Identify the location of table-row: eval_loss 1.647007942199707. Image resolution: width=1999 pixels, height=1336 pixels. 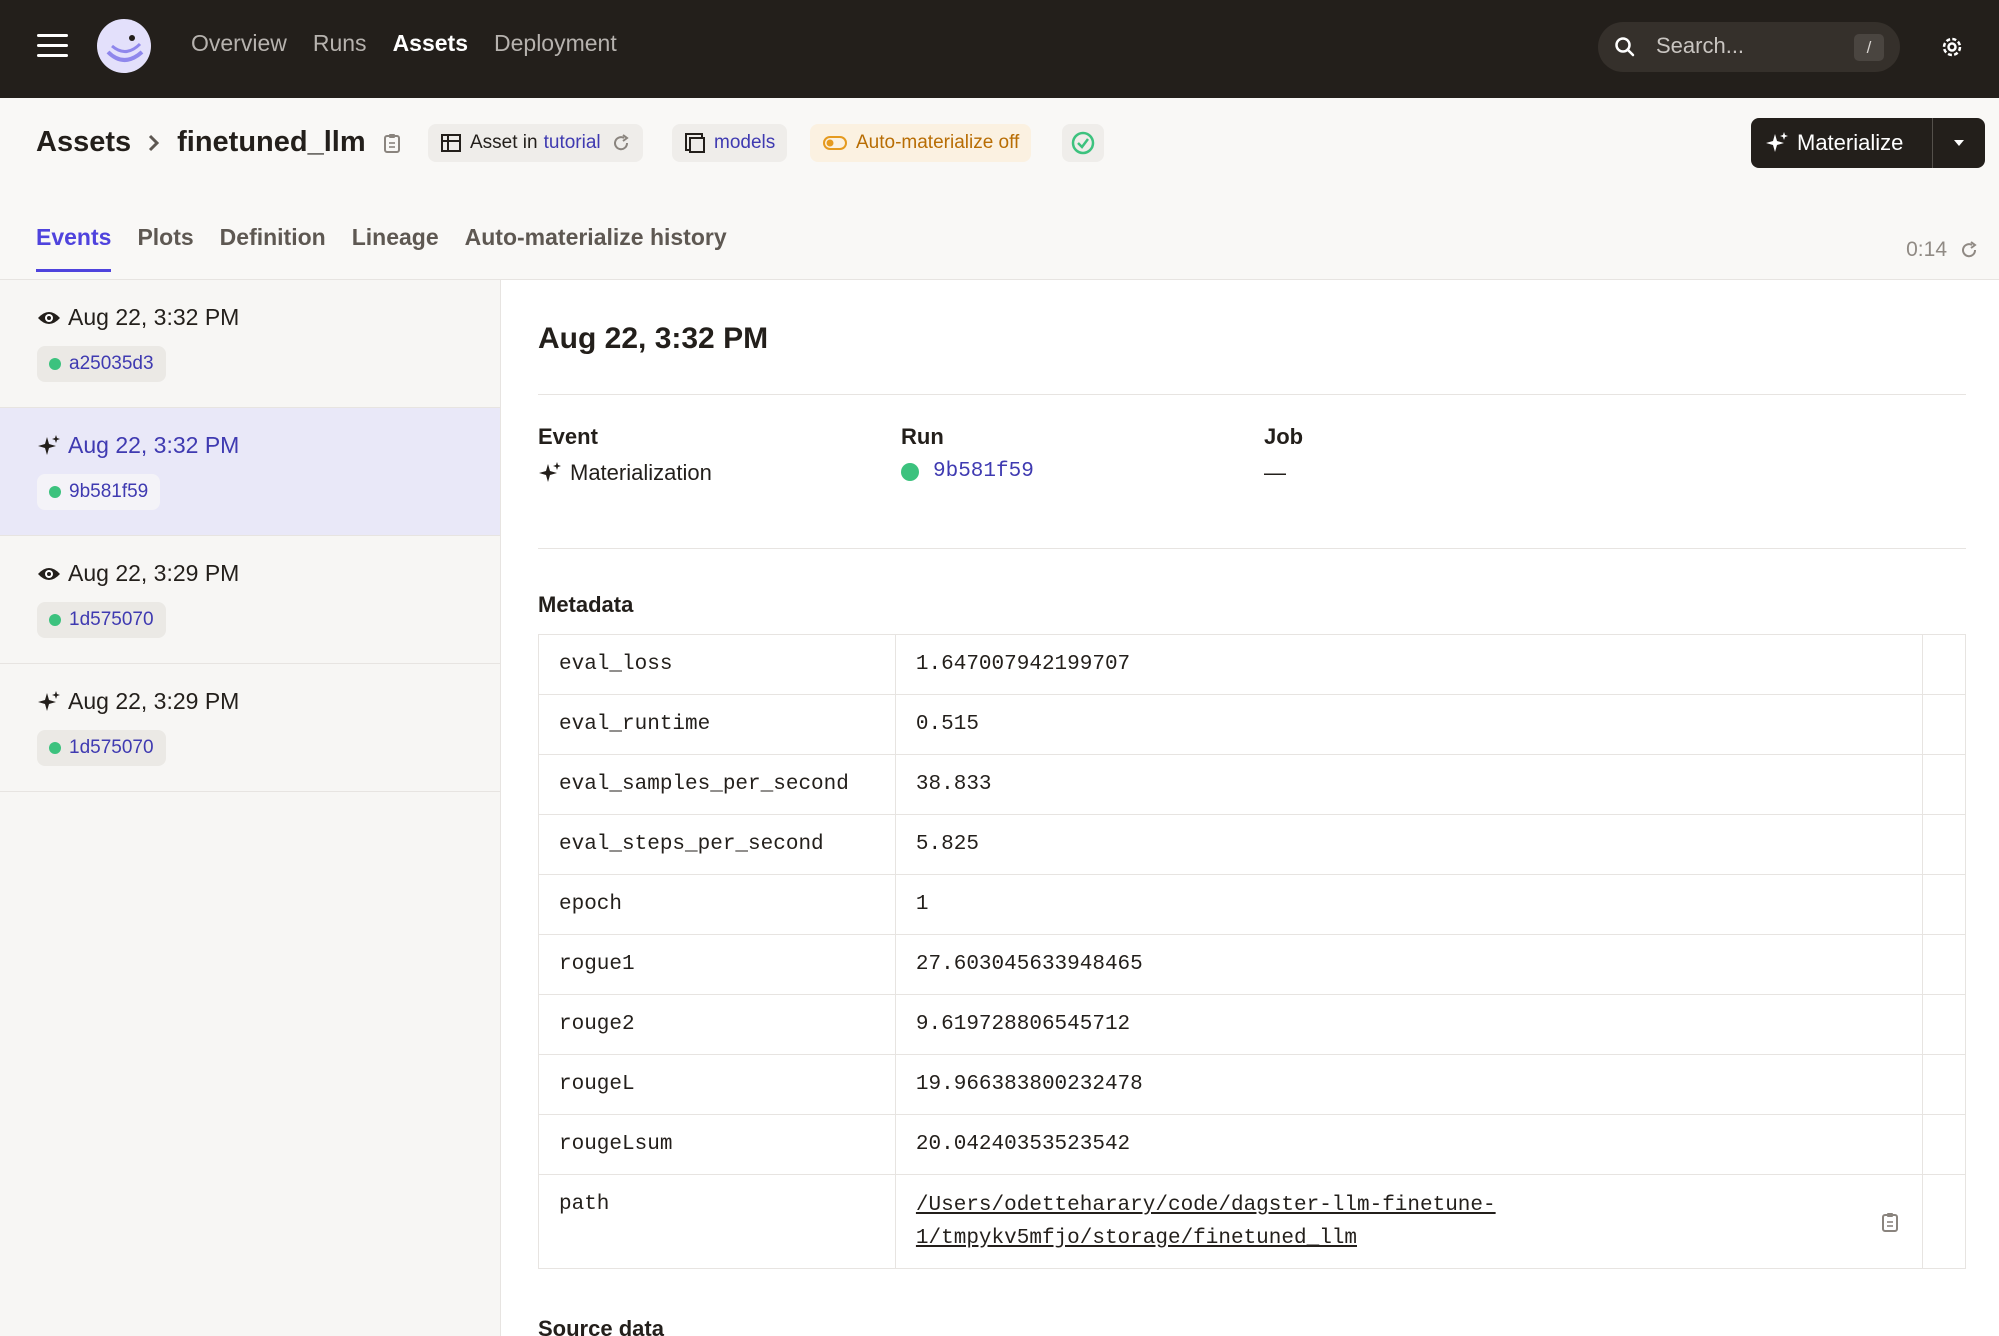
(1252, 664).